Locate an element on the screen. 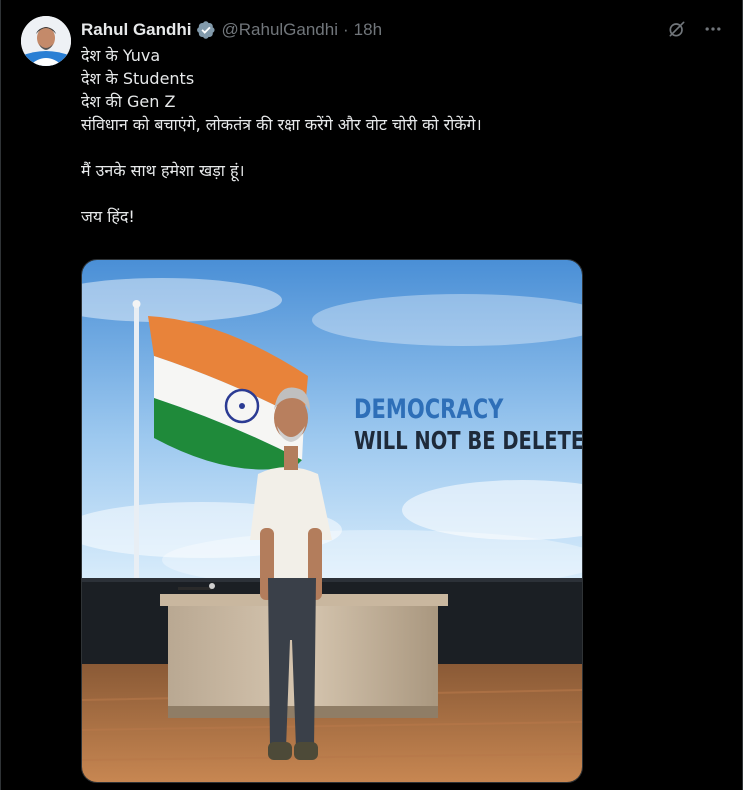  post-text-line: देश के Students is located at coordinates (138, 78).